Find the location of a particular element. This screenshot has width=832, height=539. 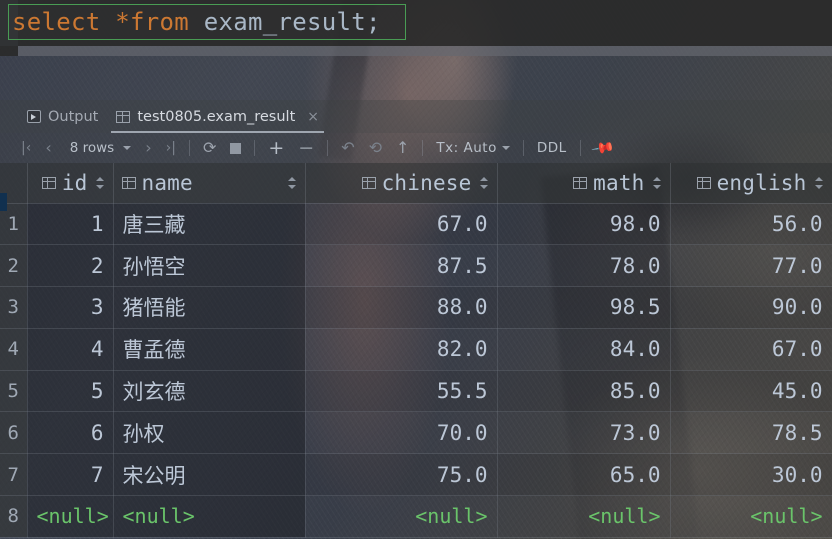

cell-id: 4 is located at coordinates (70, 349).